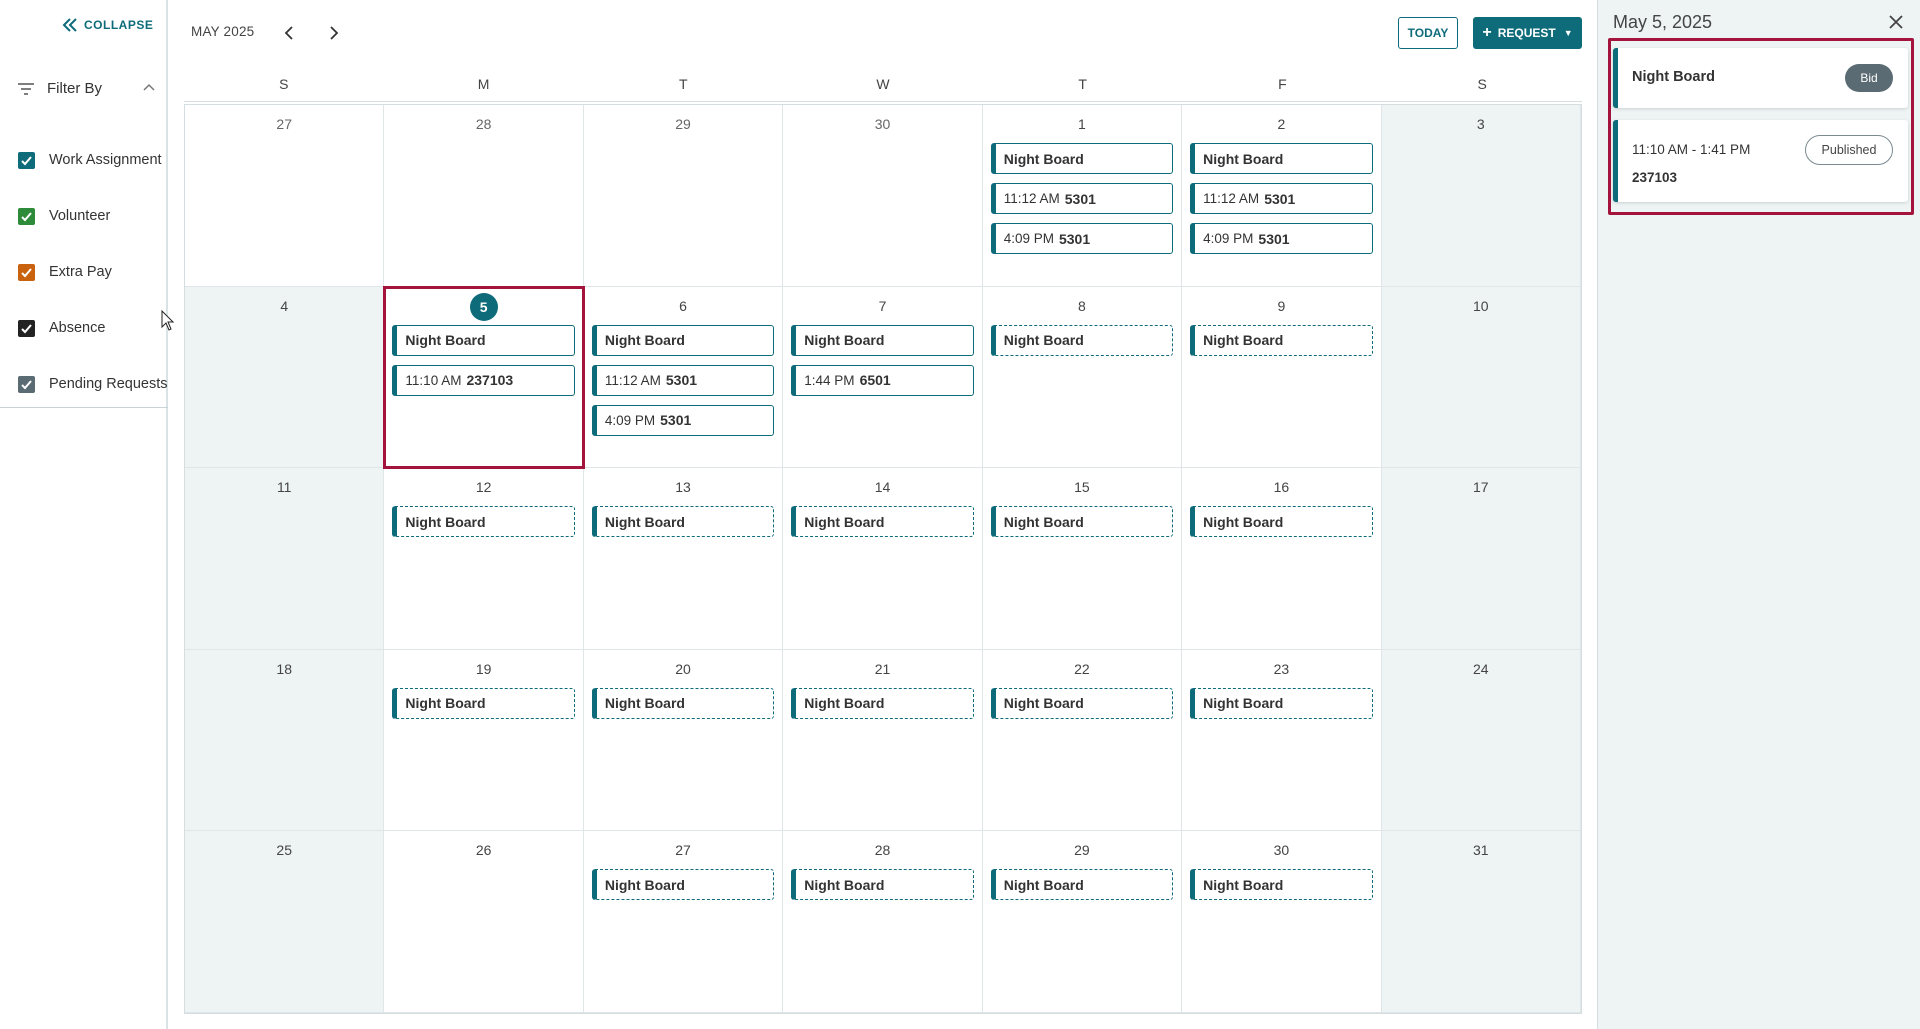  What do you see at coordinates (1082, 377) in the screenshot?
I see `calendar-day-cell: 8 Night Board` at bounding box center [1082, 377].